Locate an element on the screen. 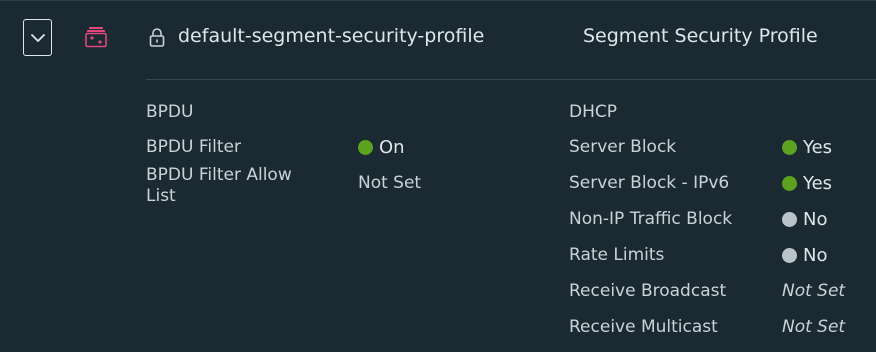  bpdu-filter-allow-list-label: BPDU Filter Allow List is located at coordinates (219, 185).